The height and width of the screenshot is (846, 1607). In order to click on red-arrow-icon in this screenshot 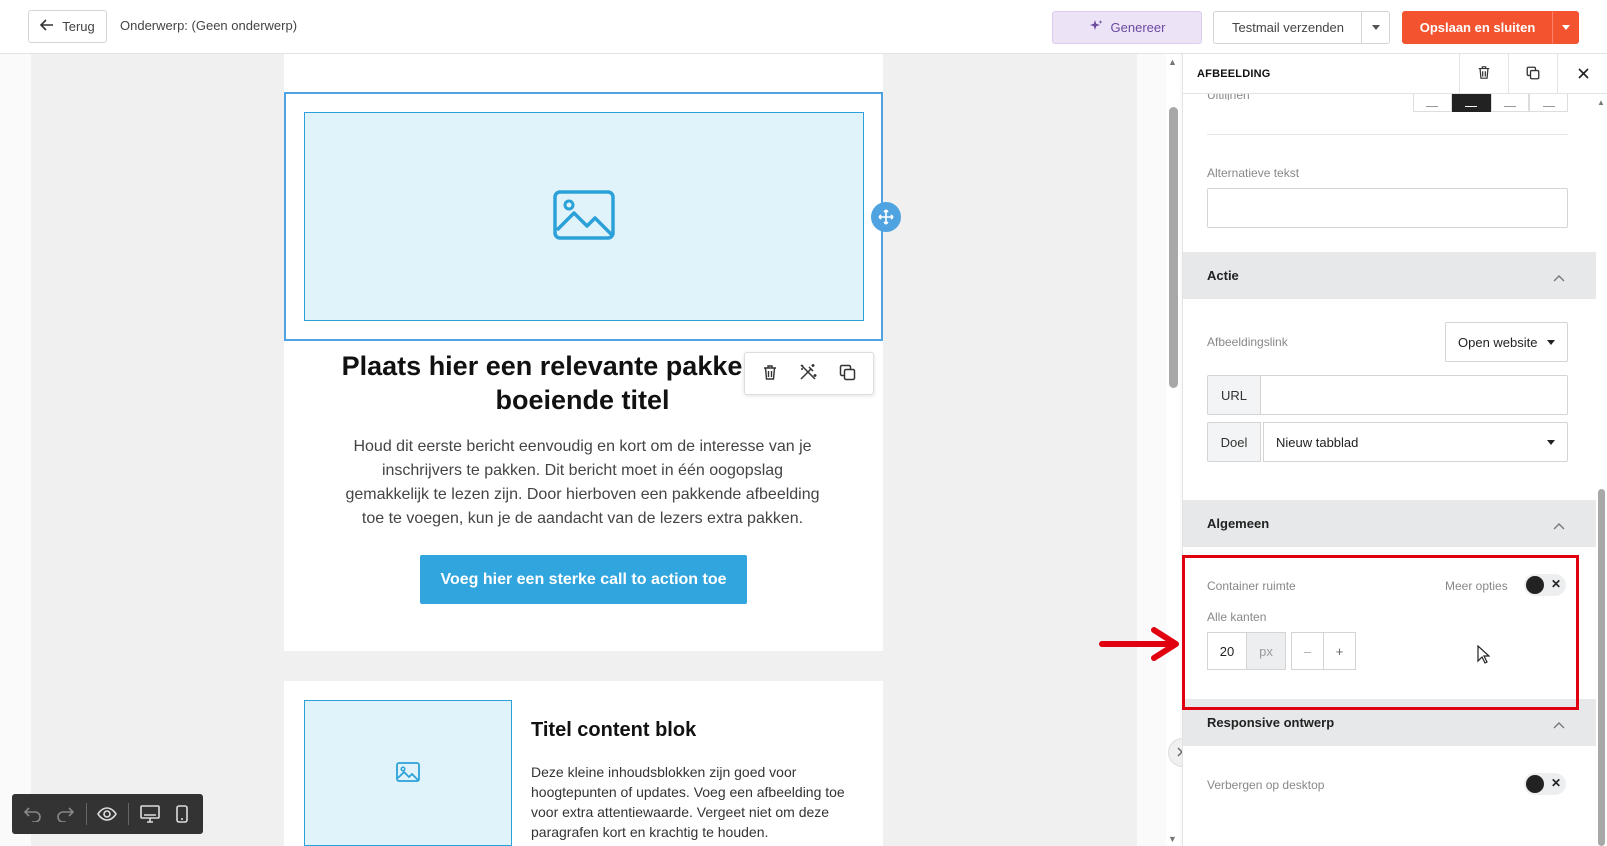, I will do `click(1140, 645)`.